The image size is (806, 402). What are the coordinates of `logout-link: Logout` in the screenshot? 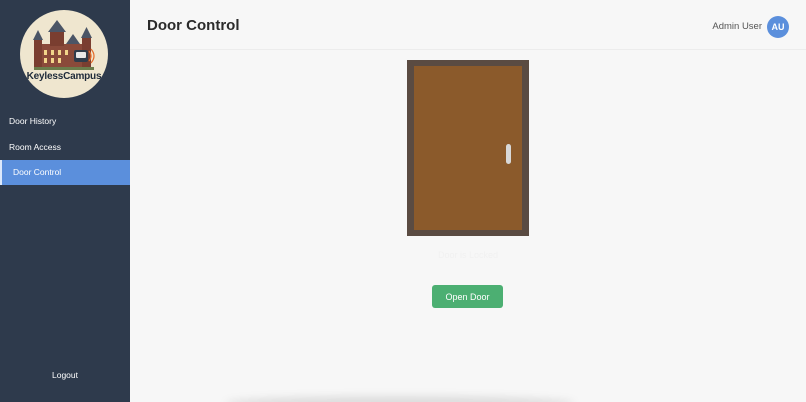 It's located at (65, 375).